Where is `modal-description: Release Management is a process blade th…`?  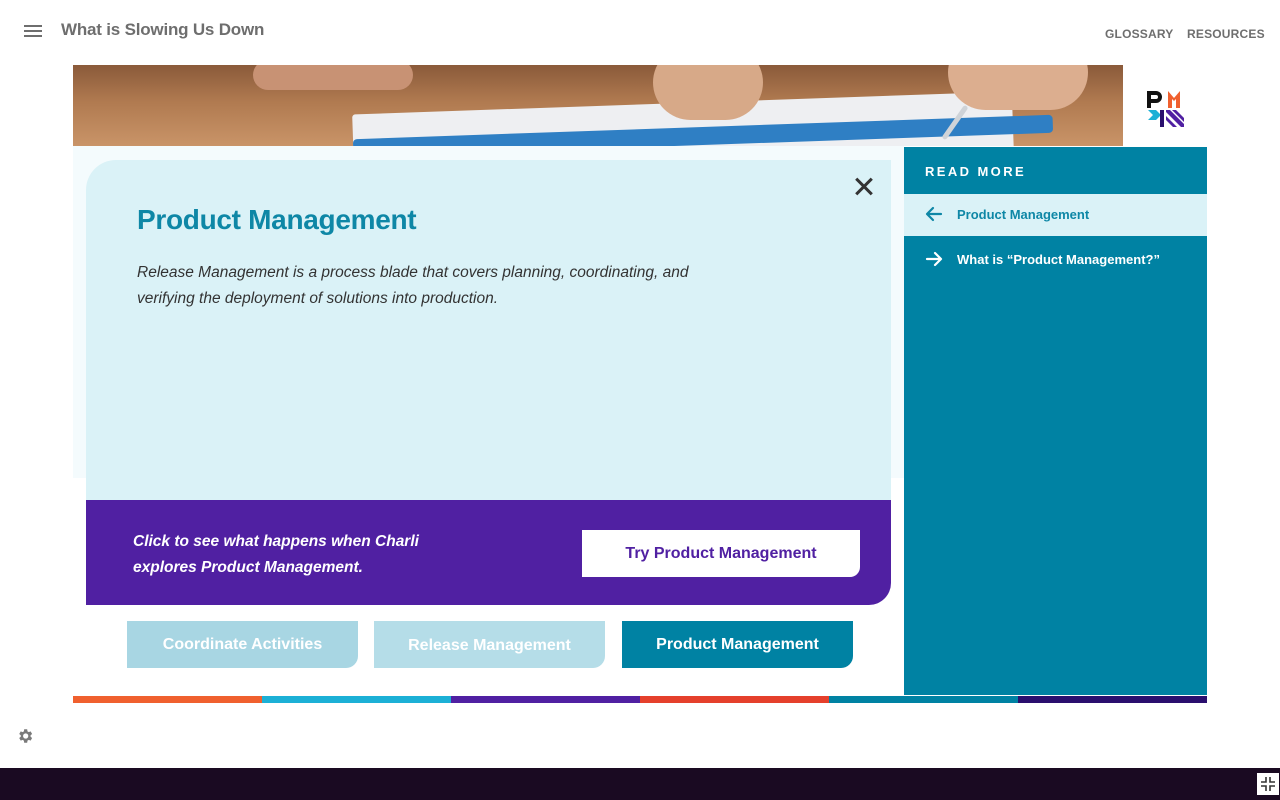
modal-description: Release Management is a process blade th… is located at coordinates (413, 285).